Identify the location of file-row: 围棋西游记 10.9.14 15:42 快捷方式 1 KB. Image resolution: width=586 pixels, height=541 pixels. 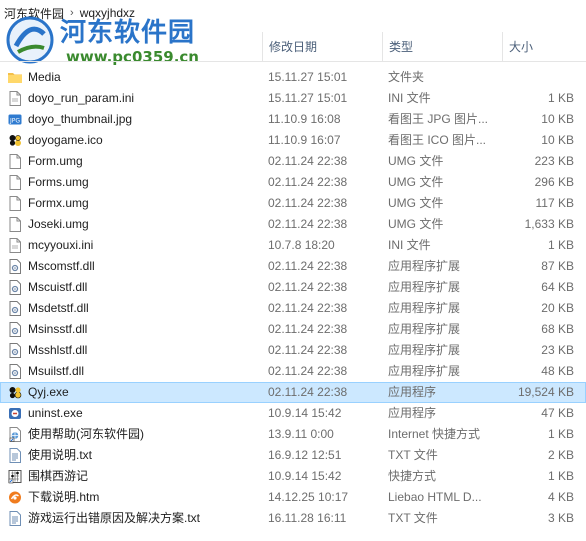
(293, 476).